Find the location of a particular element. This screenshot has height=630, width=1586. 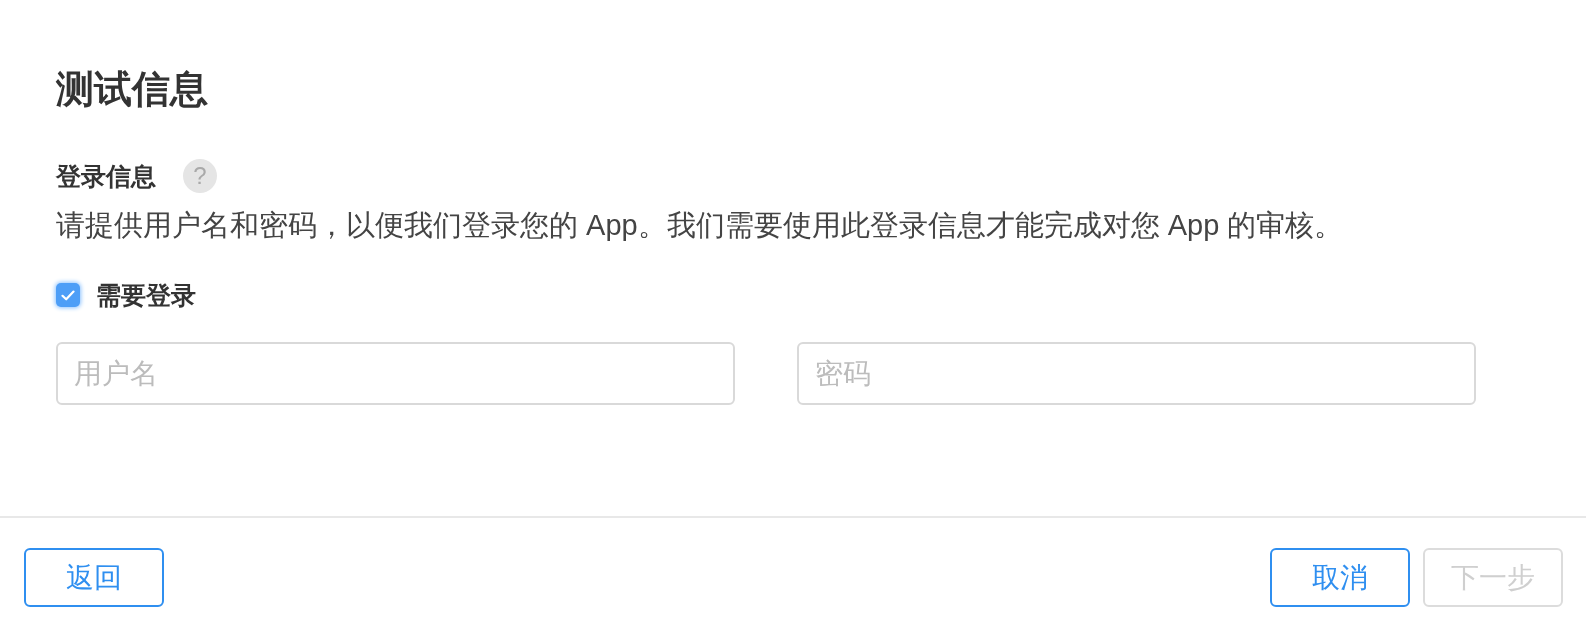

input-field: 密码 is located at coordinates (1136, 373).